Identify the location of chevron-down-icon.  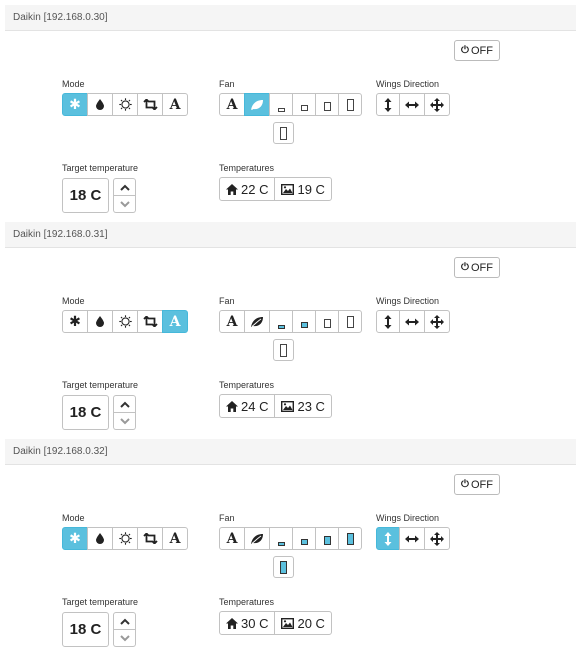
(124, 203).